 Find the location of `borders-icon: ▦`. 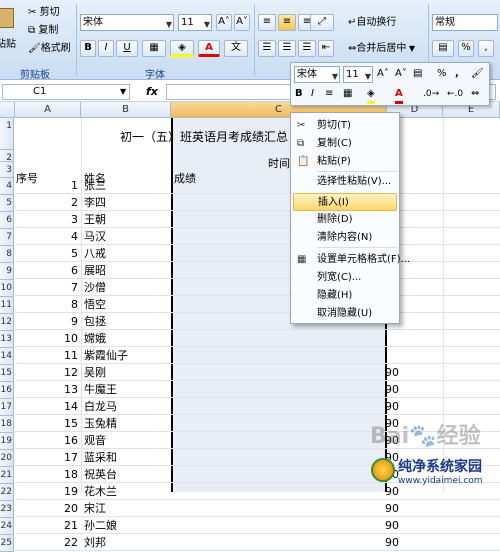

borders-icon: ▦ is located at coordinates (154, 48).